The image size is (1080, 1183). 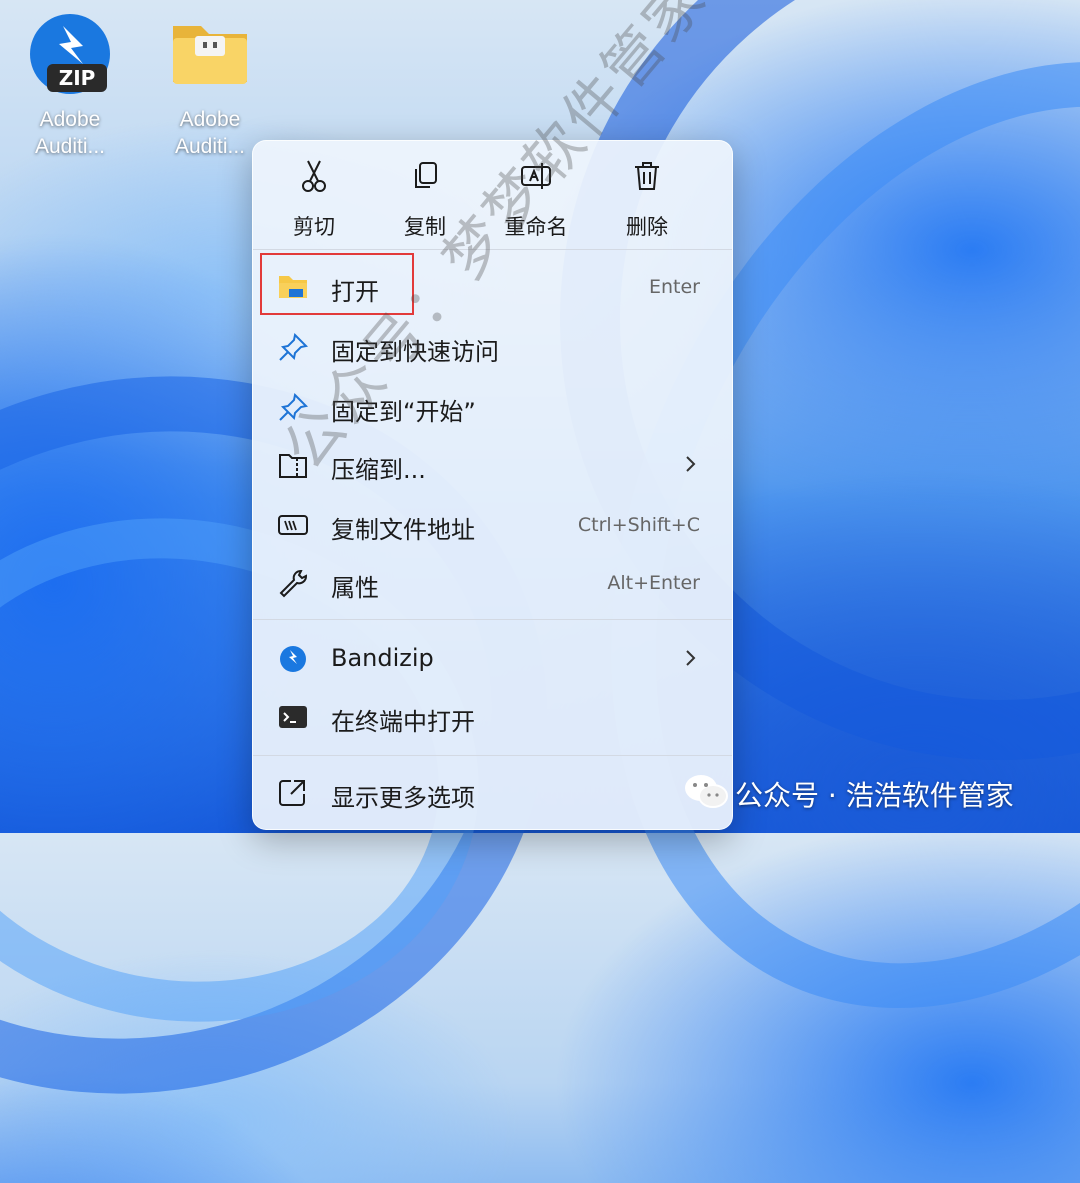 I want to click on wechat-badge-text: 公众号 · 浩浩软件管家, so click(x=874, y=795).